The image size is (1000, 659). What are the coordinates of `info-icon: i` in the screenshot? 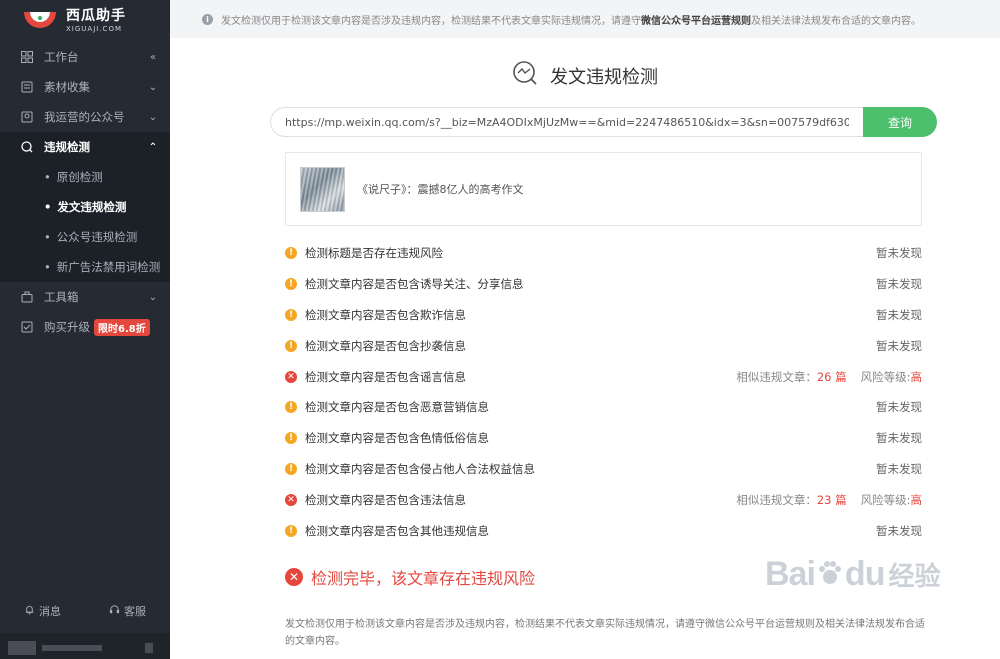 It's located at (207, 19).